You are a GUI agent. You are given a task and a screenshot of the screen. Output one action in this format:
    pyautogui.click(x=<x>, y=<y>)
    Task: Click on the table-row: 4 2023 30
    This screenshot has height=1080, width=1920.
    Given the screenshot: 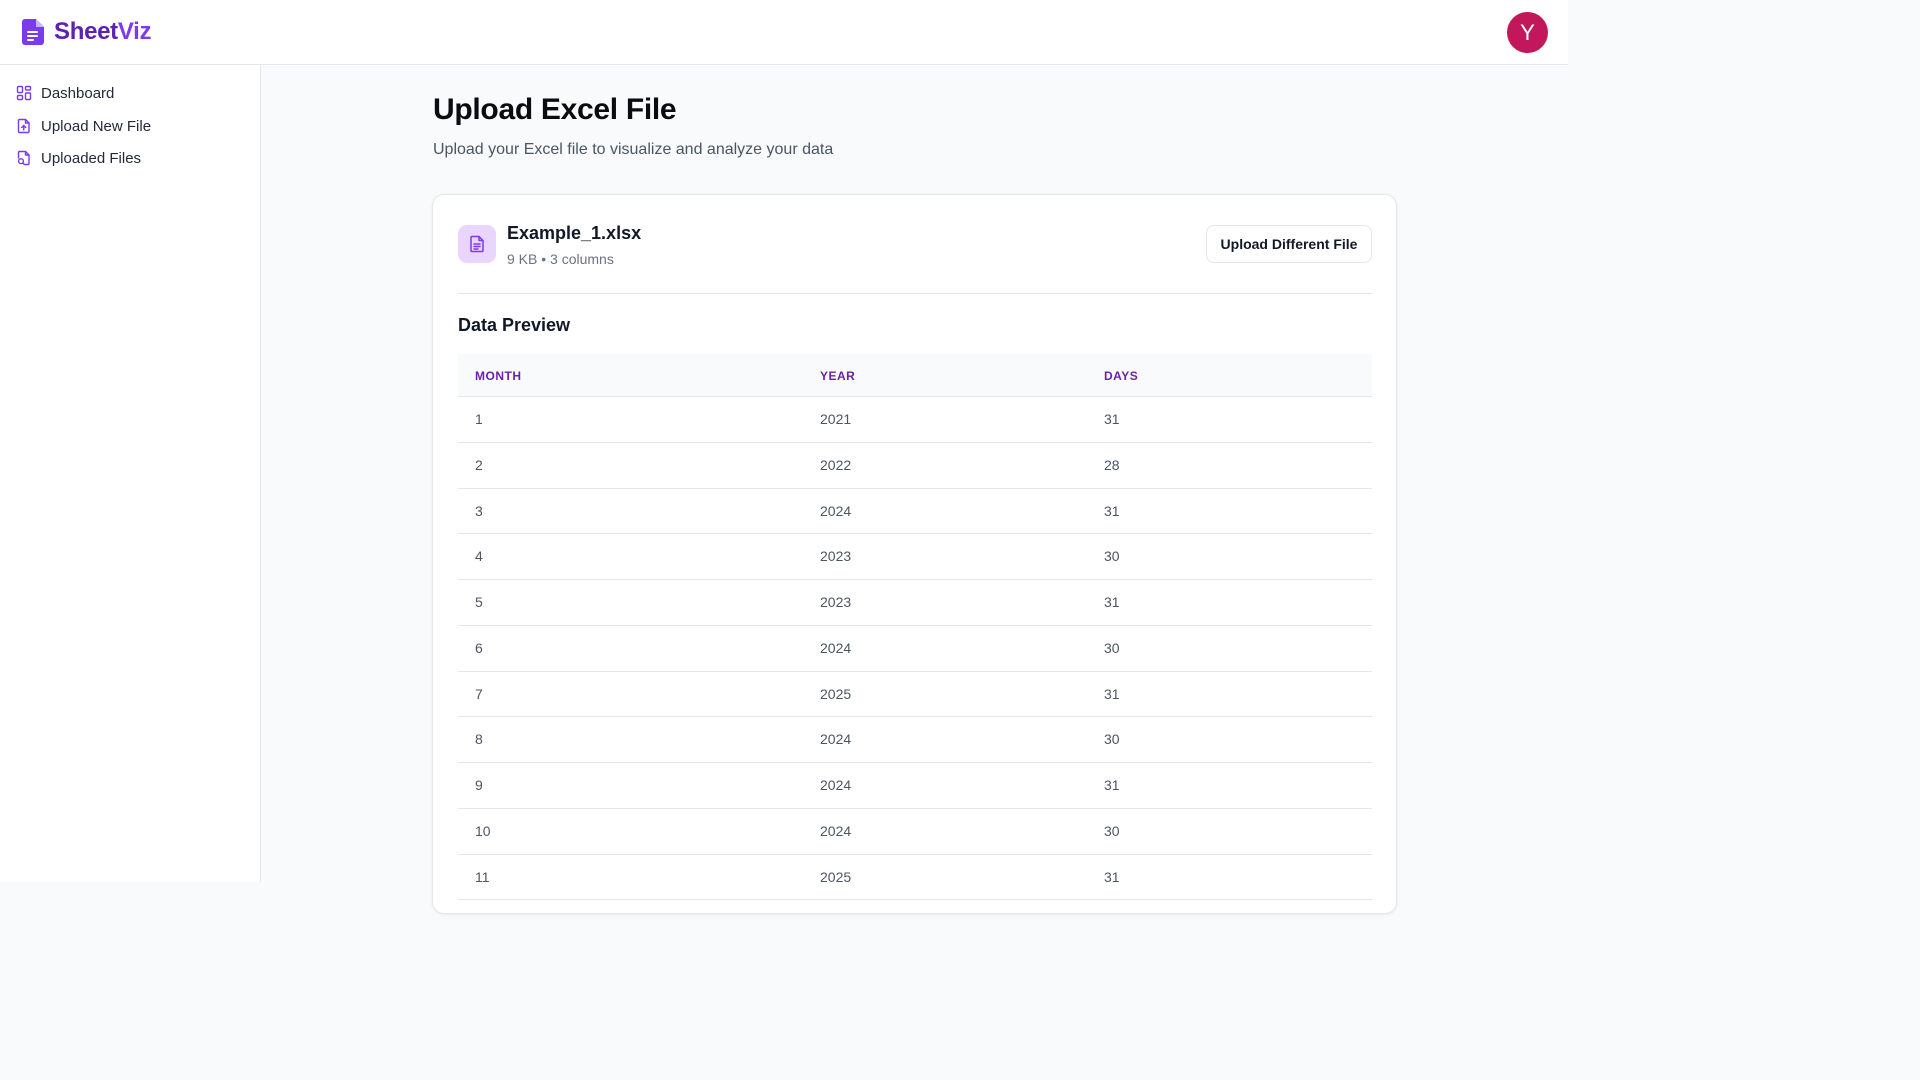 What is the action you would take?
    pyautogui.click(x=915, y=557)
    